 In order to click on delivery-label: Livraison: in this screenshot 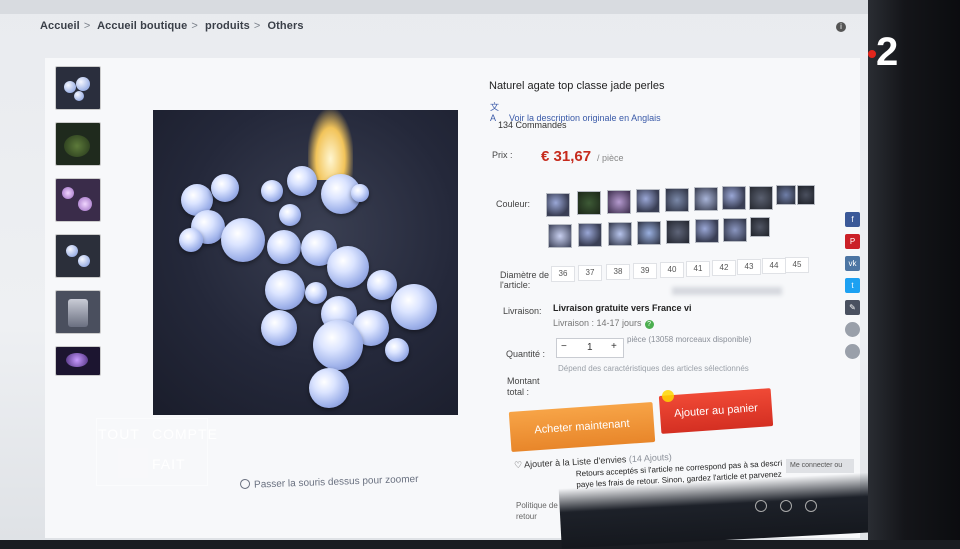, I will do `click(522, 311)`.